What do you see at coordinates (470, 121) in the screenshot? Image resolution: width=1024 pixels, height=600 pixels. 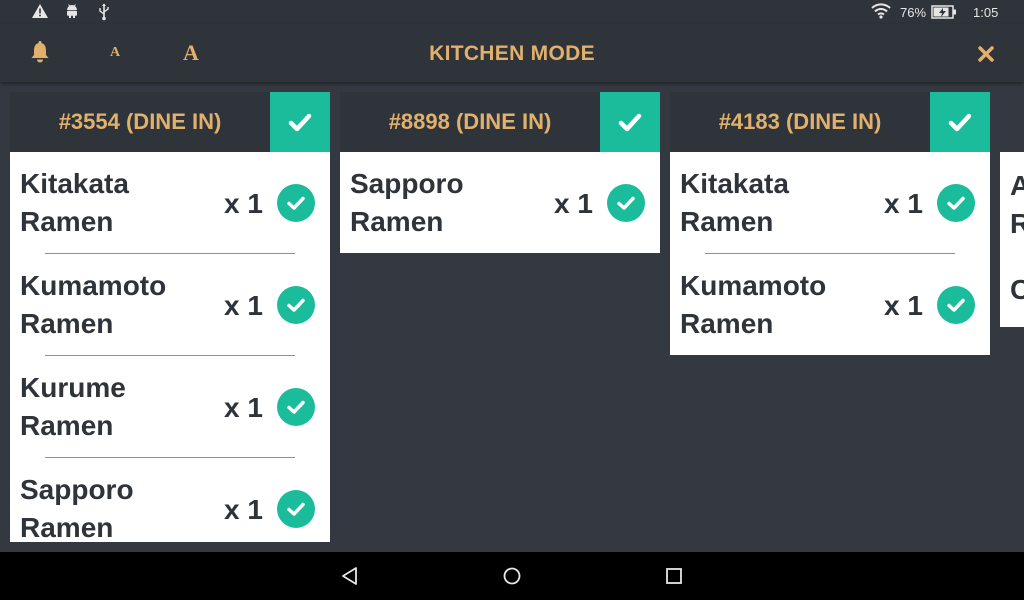 I see `order-title: #8898 (DINE IN)` at bounding box center [470, 121].